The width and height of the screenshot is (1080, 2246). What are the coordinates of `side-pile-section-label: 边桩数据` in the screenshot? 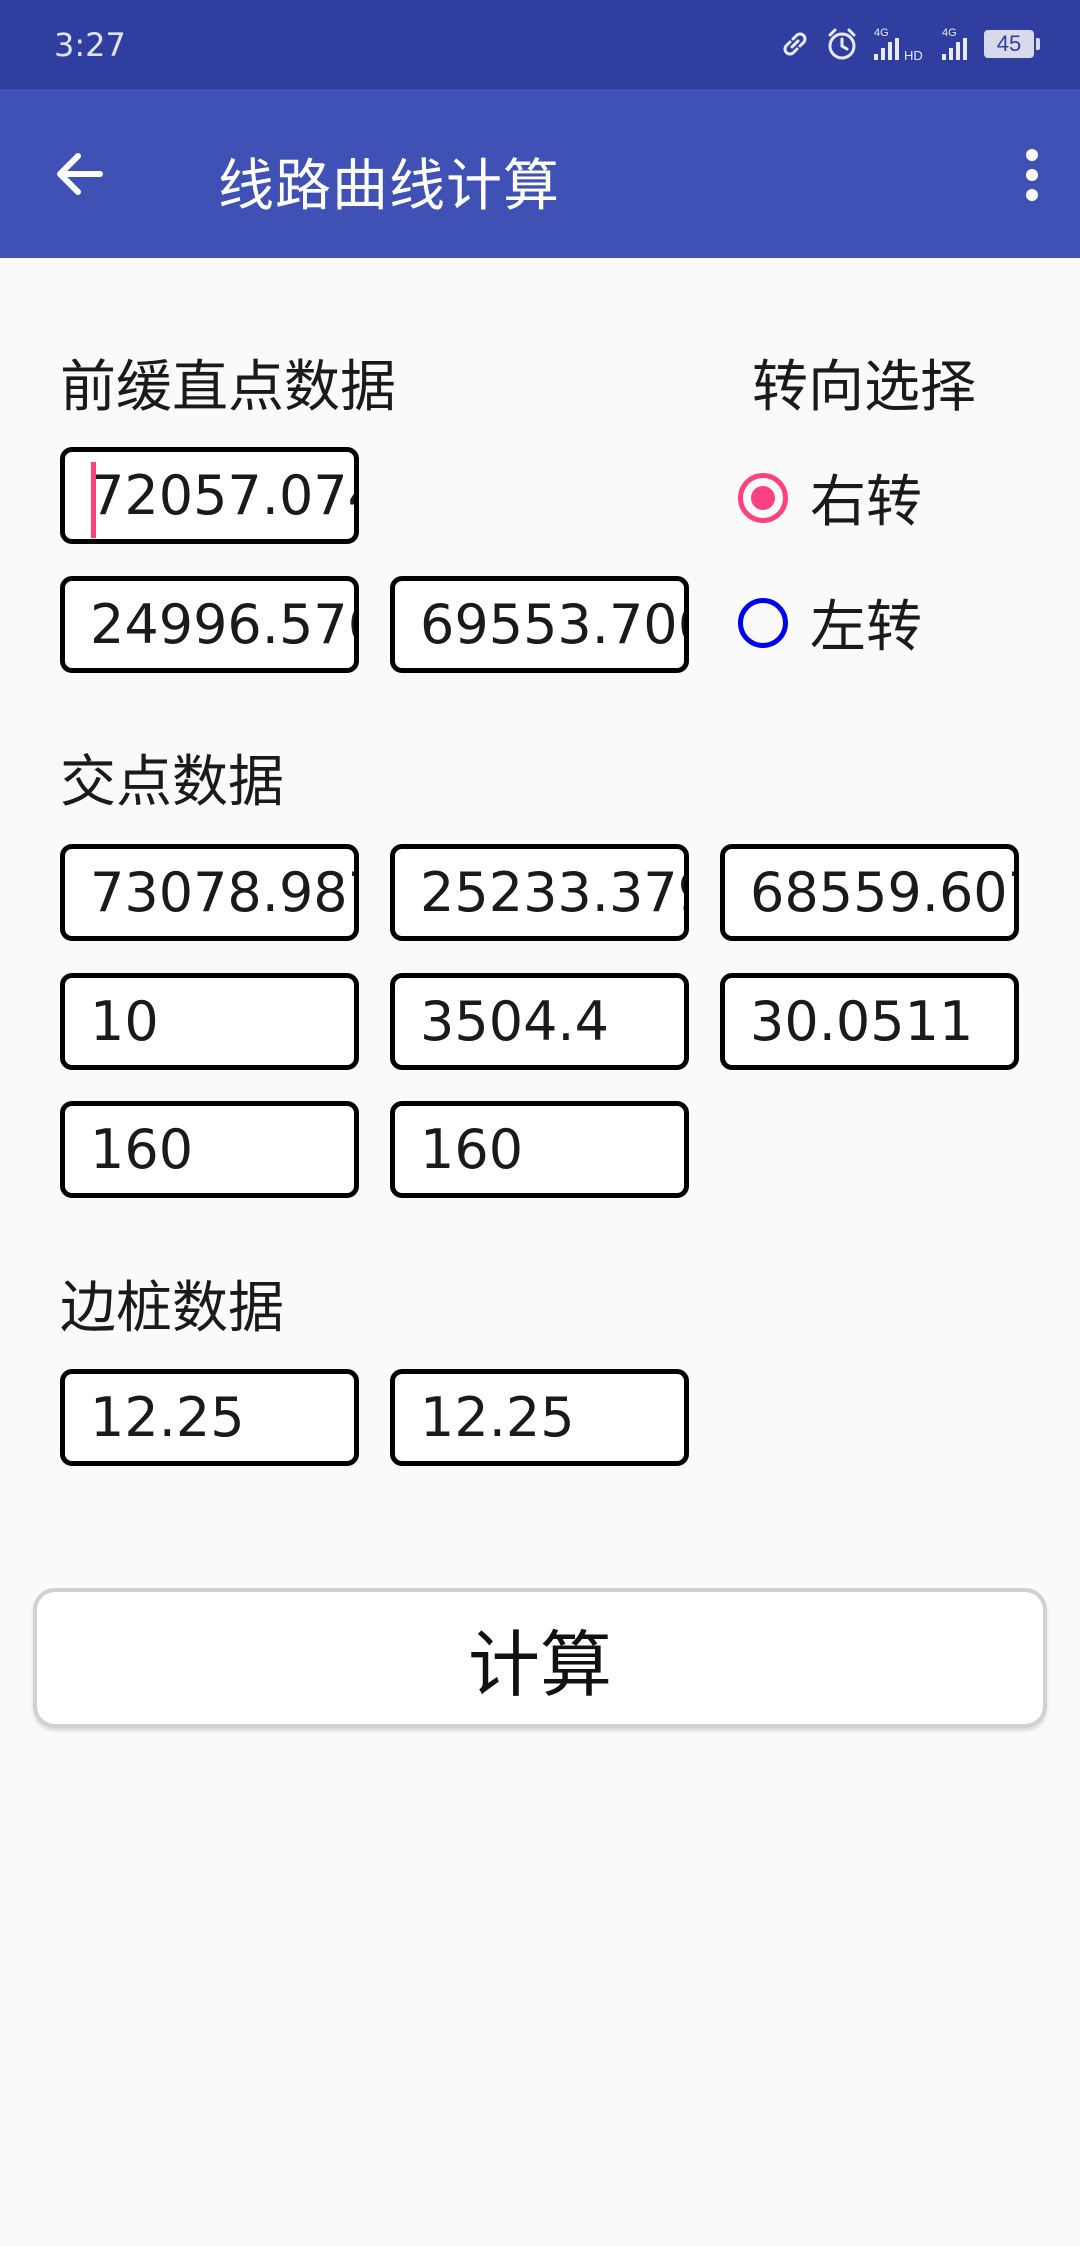 It's located at (172, 1308).